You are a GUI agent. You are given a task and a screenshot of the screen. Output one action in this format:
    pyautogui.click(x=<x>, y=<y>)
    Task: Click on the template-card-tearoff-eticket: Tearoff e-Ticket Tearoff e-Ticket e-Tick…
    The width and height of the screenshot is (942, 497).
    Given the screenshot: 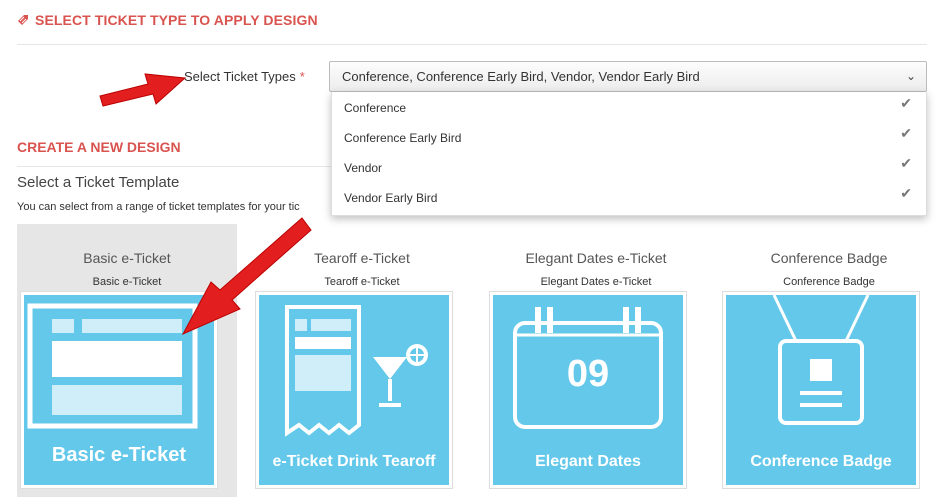 What is the action you would take?
    pyautogui.click(x=362, y=360)
    